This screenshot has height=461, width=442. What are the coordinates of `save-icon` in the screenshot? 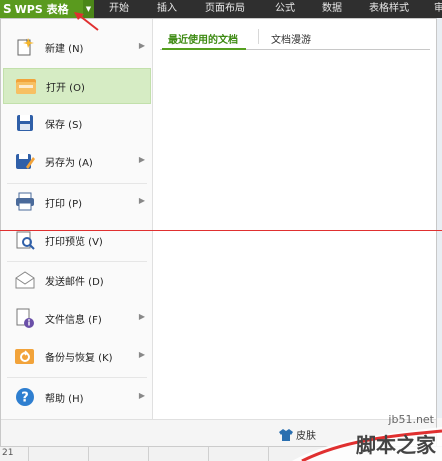 It's located at (25, 123).